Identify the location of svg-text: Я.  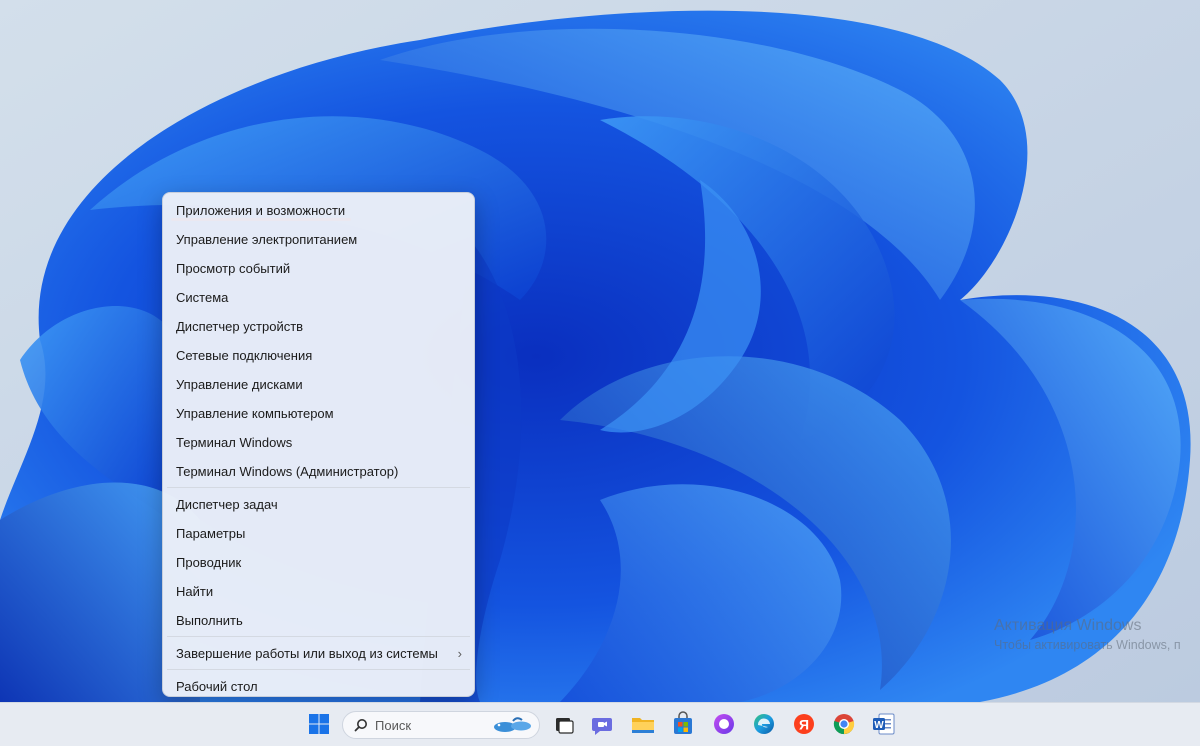
(804, 725).